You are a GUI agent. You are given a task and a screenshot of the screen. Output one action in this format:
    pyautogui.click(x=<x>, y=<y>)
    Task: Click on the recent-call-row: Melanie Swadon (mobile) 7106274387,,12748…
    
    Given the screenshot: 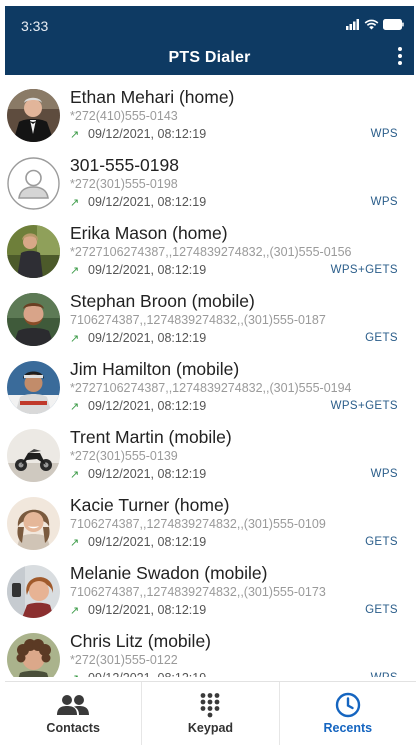 What is the action you would take?
    pyautogui.click(x=209, y=593)
    